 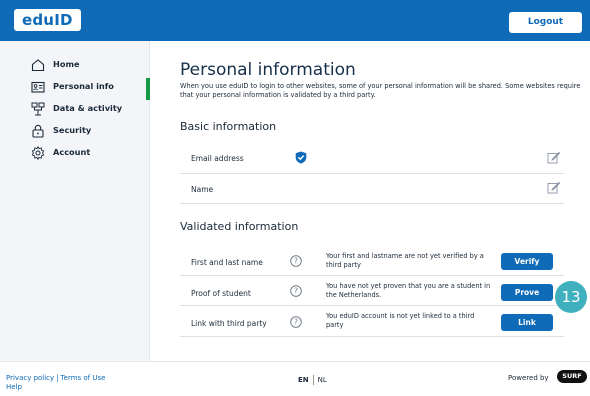 I want to click on link-third-party-label: Link with third party, so click(x=229, y=323).